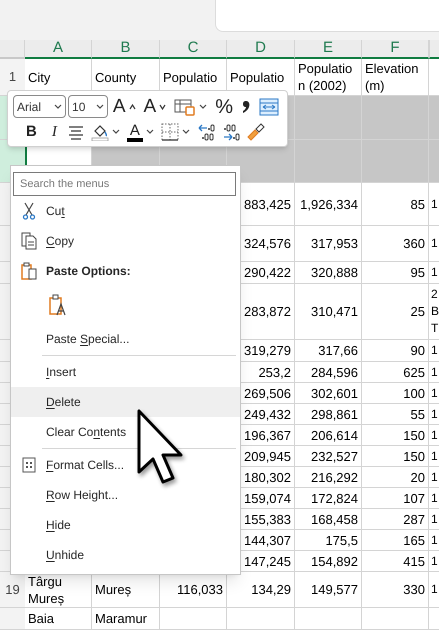 The image size is (439, 632). Describe the element at coordinates (328, 273) in the screenshot. I see `table-cell: 320,888` at that location.